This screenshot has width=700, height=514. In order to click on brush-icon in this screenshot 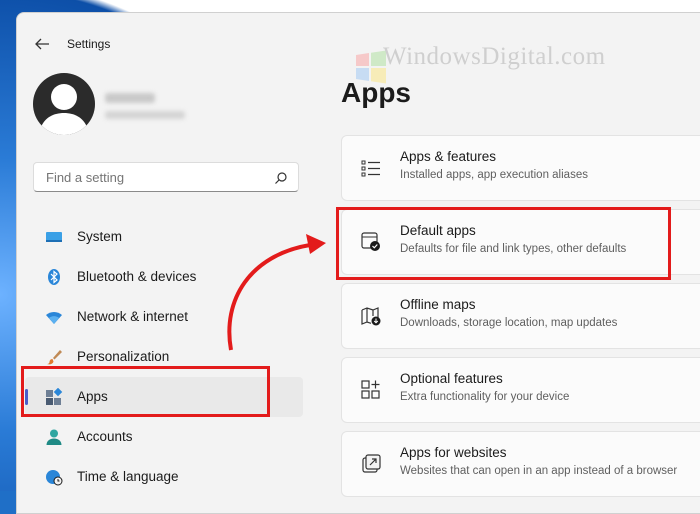, I will do `click(54, 357)`.